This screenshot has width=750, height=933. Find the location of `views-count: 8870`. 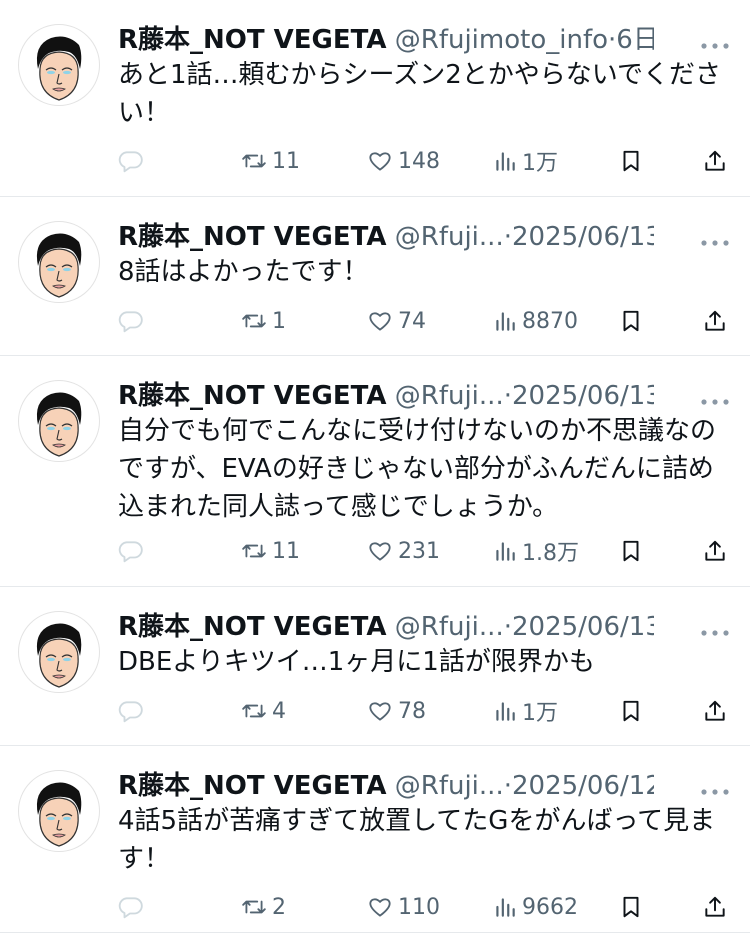

views-count: 8870 is located at coordinates (550, 321).